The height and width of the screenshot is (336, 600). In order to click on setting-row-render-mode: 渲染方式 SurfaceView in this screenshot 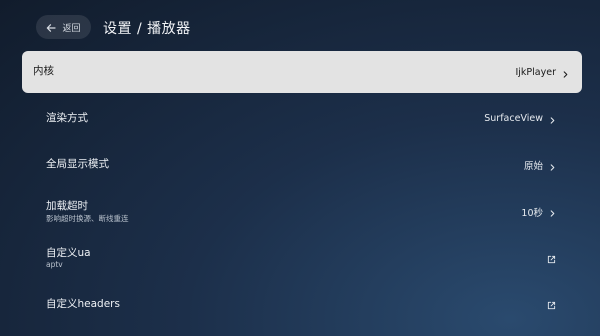, I will do `click(302, 119)`.